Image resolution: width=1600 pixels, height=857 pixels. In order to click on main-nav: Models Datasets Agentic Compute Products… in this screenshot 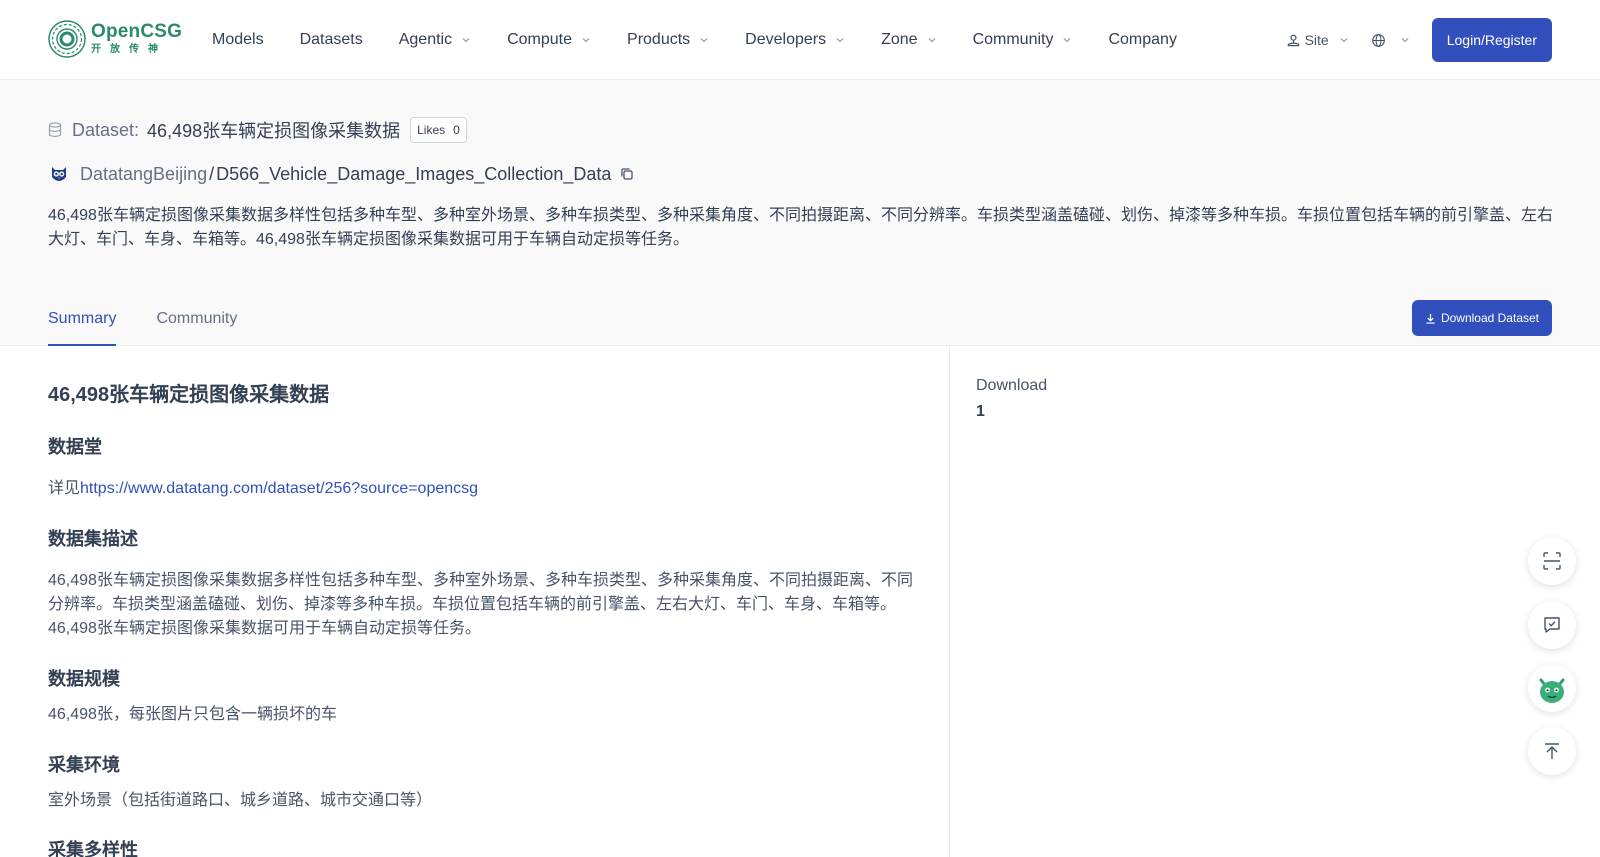, I will do `click(712, 40)`.